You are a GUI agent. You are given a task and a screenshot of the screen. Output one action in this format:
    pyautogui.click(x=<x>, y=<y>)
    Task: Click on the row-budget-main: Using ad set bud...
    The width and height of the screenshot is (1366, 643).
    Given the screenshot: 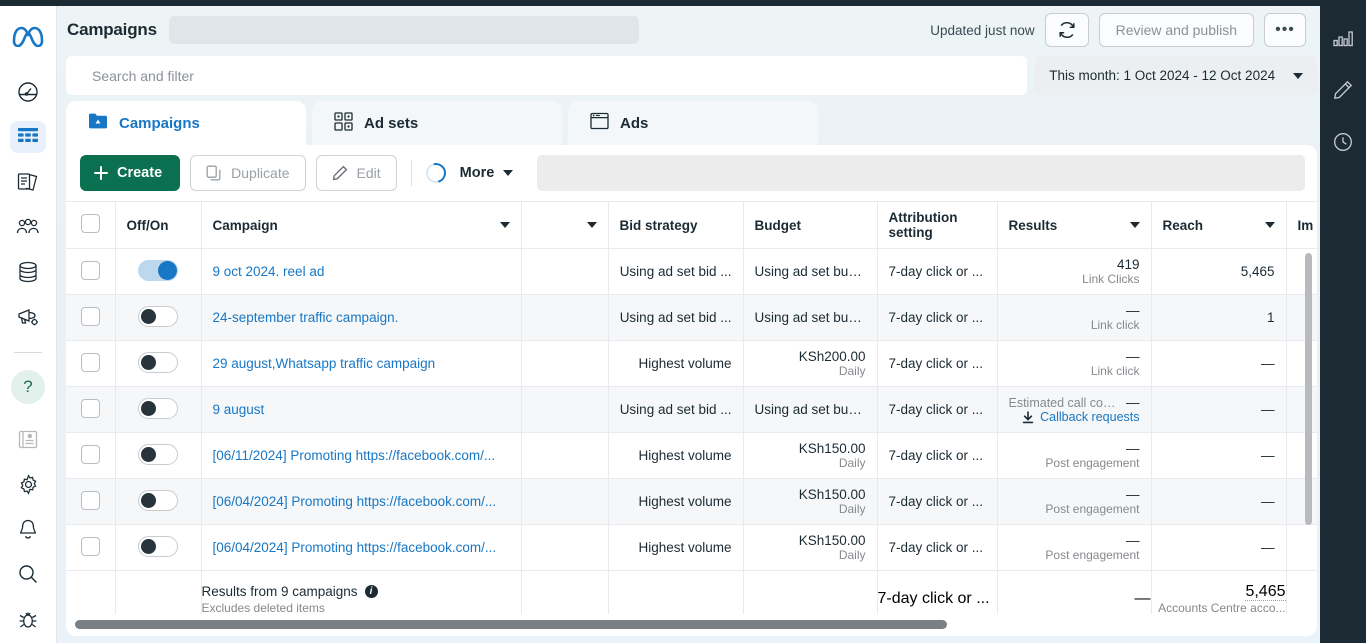 What is the action you would take?
    pyautogui.click(x=810, y=271)
    